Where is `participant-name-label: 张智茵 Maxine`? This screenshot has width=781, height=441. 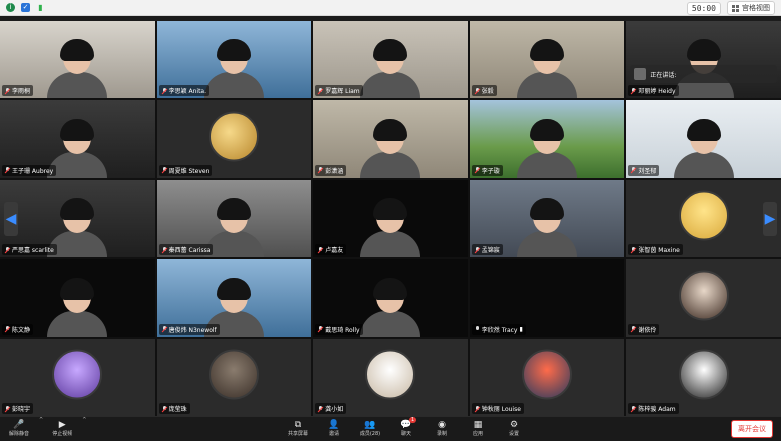 participant-name-label: 张智茵 Maxine is located at coordinates (655, 250).